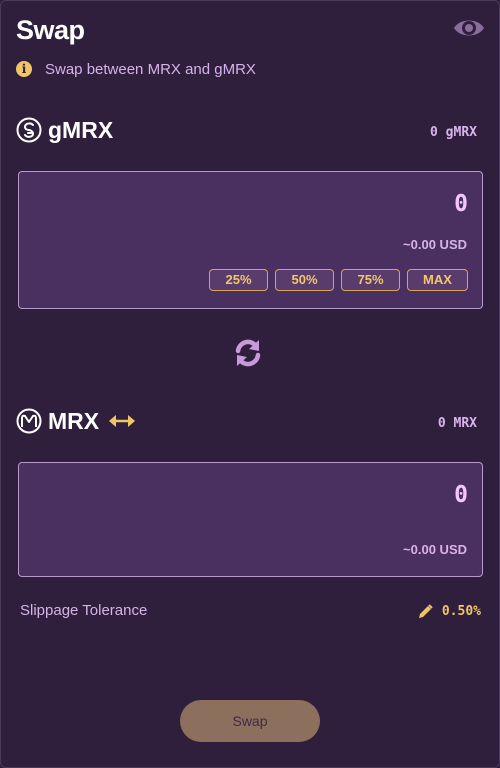 Image resolution: width=500 pixels, height=768 pixels. Describe the element at coordinates (370, 280) in the screenshot. I see `percent-75-button: 75%` at that location.